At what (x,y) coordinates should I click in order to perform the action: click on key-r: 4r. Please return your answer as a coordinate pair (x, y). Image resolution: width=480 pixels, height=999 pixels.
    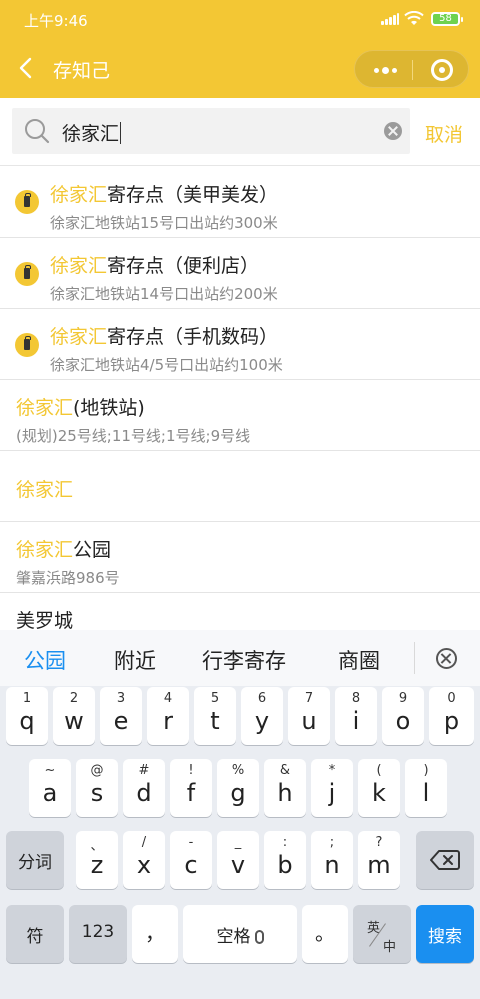
    Looking at the image, I should click on (168, 716).